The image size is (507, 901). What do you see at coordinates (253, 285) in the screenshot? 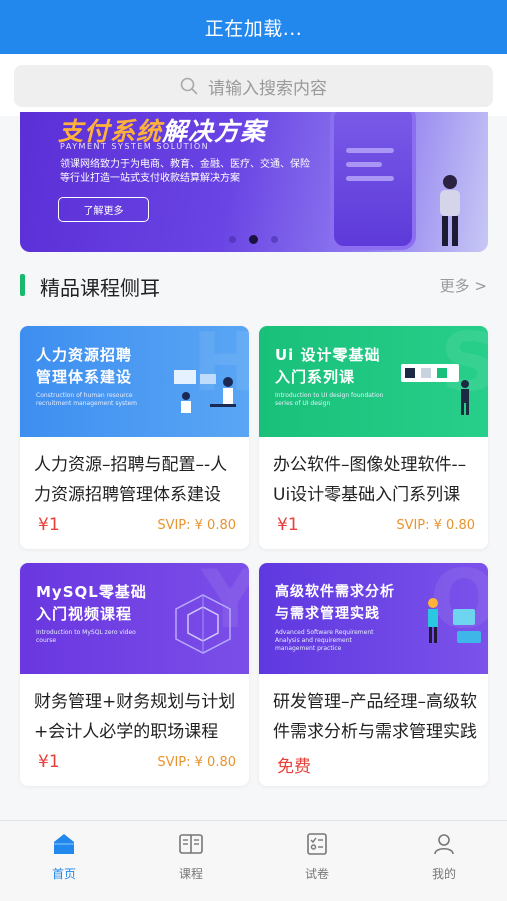
I see `section-header: 精品课程侧耳 更多 >` at bounding box center [253, 285].